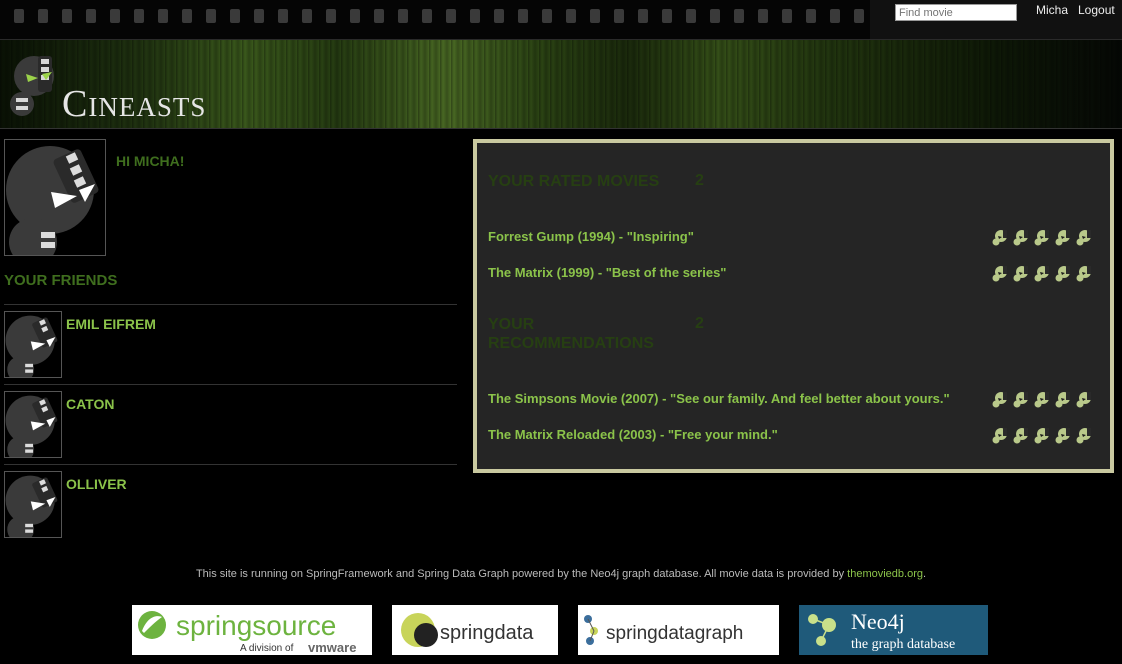  I want to click on friend-name-link: OLLIVER, so click(96, 484).